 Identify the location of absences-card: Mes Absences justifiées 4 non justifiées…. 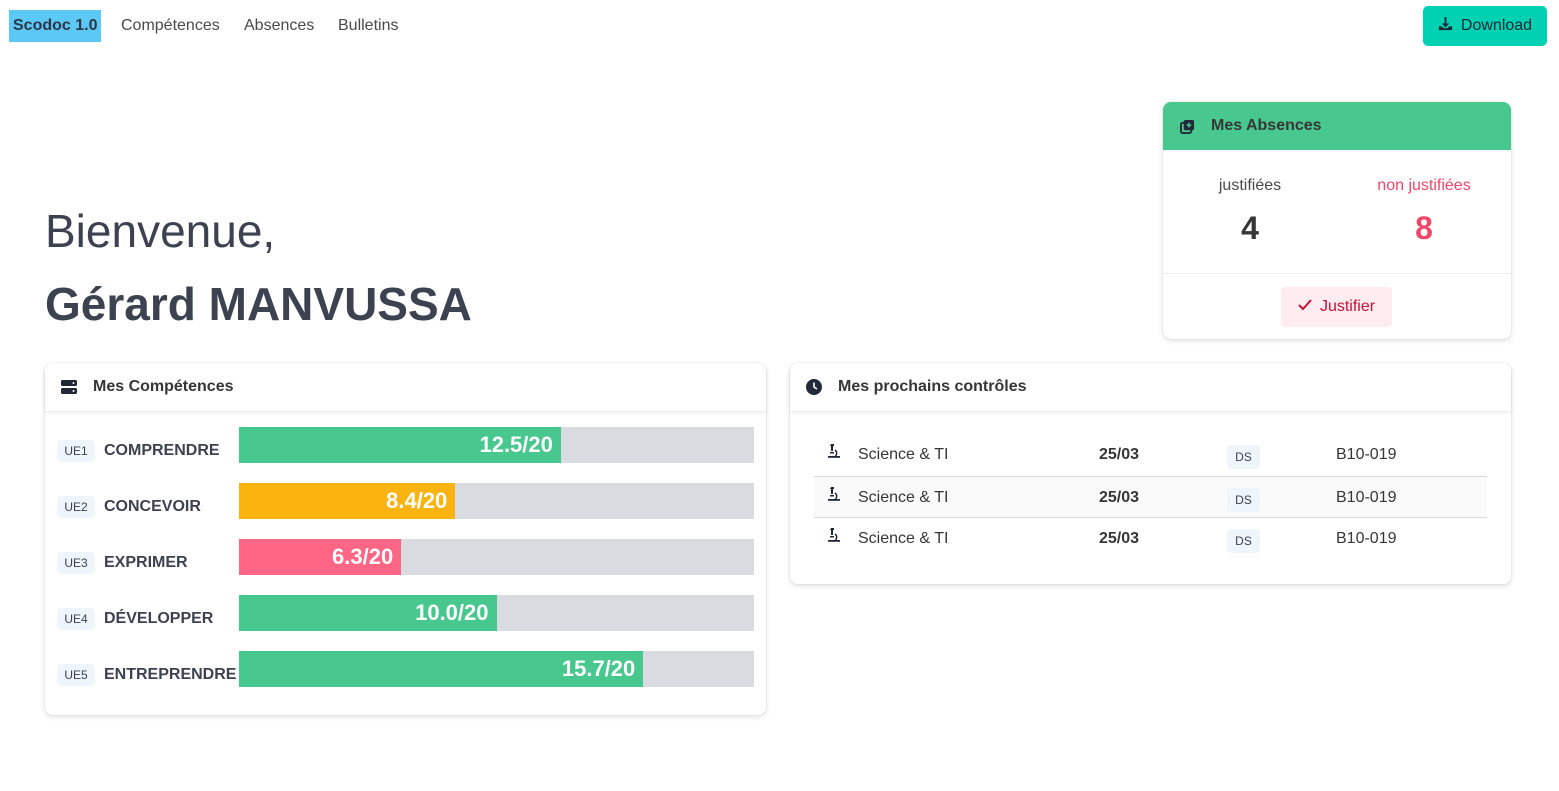
(1337, 220).